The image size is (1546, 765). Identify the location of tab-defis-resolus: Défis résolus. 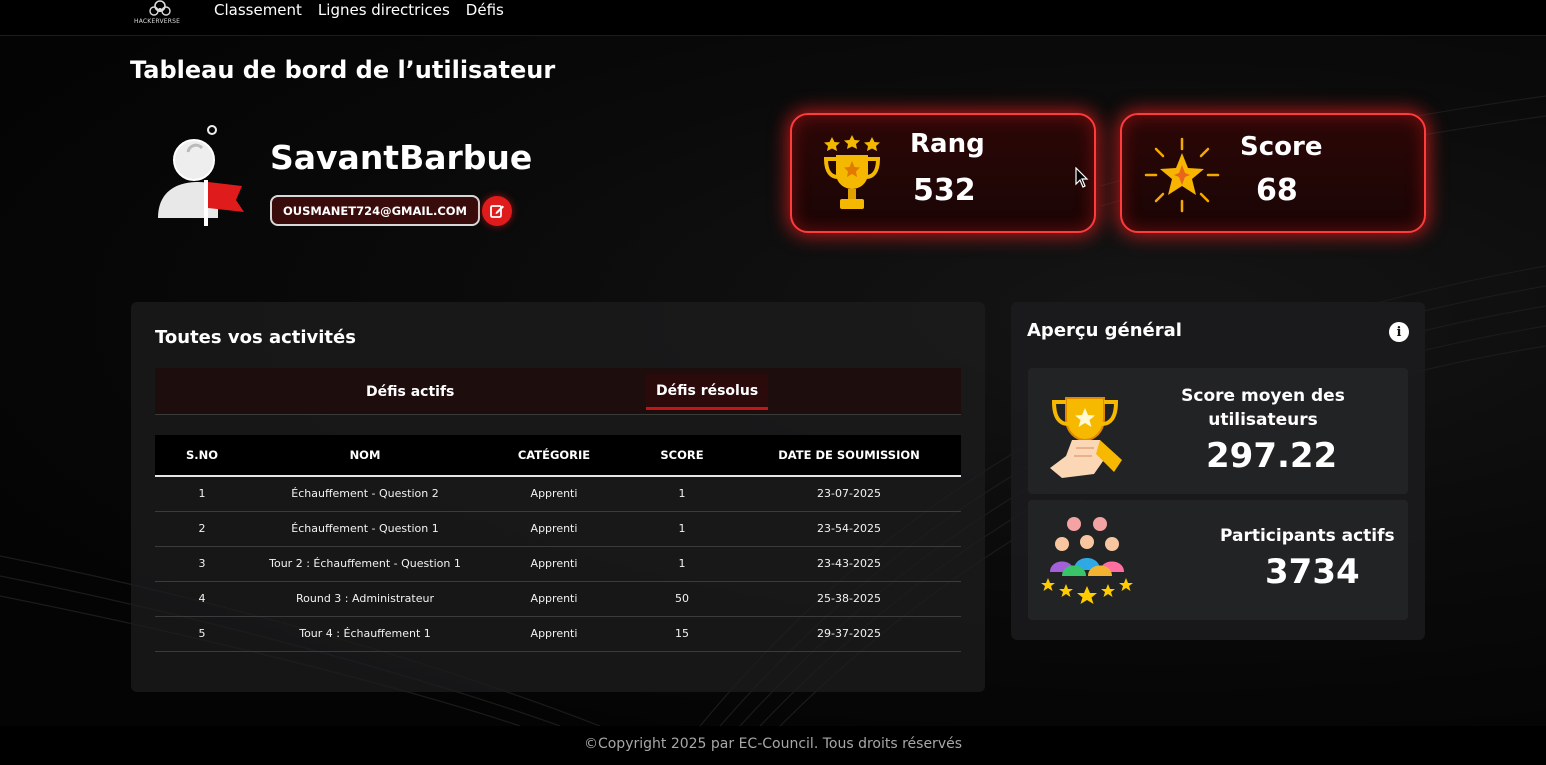
(707, 392).